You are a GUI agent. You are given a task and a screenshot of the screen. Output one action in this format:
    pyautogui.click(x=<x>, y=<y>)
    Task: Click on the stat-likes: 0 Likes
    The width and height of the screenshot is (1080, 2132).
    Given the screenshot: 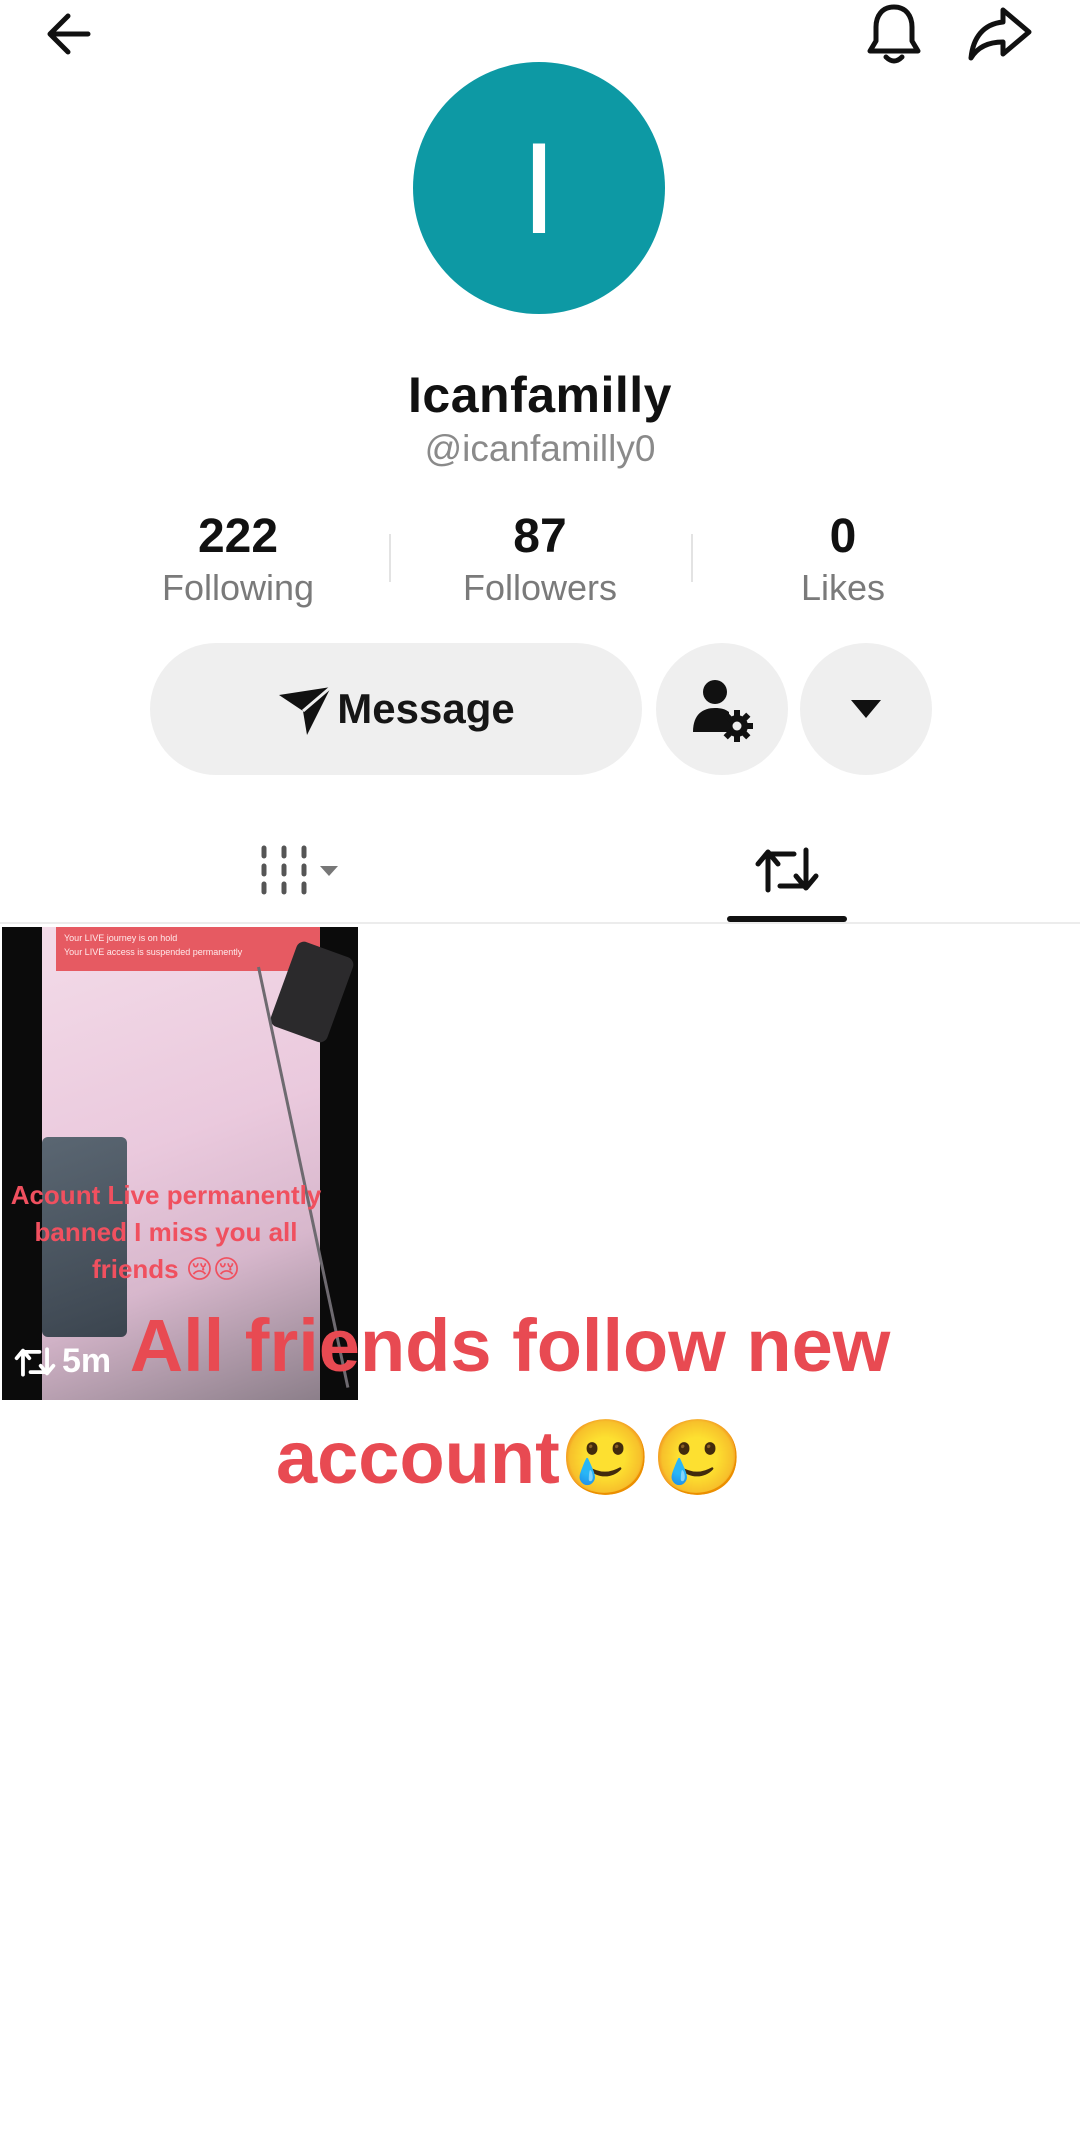 What is the action you would take?
    pyautogui.click(x=843, y=559)
    